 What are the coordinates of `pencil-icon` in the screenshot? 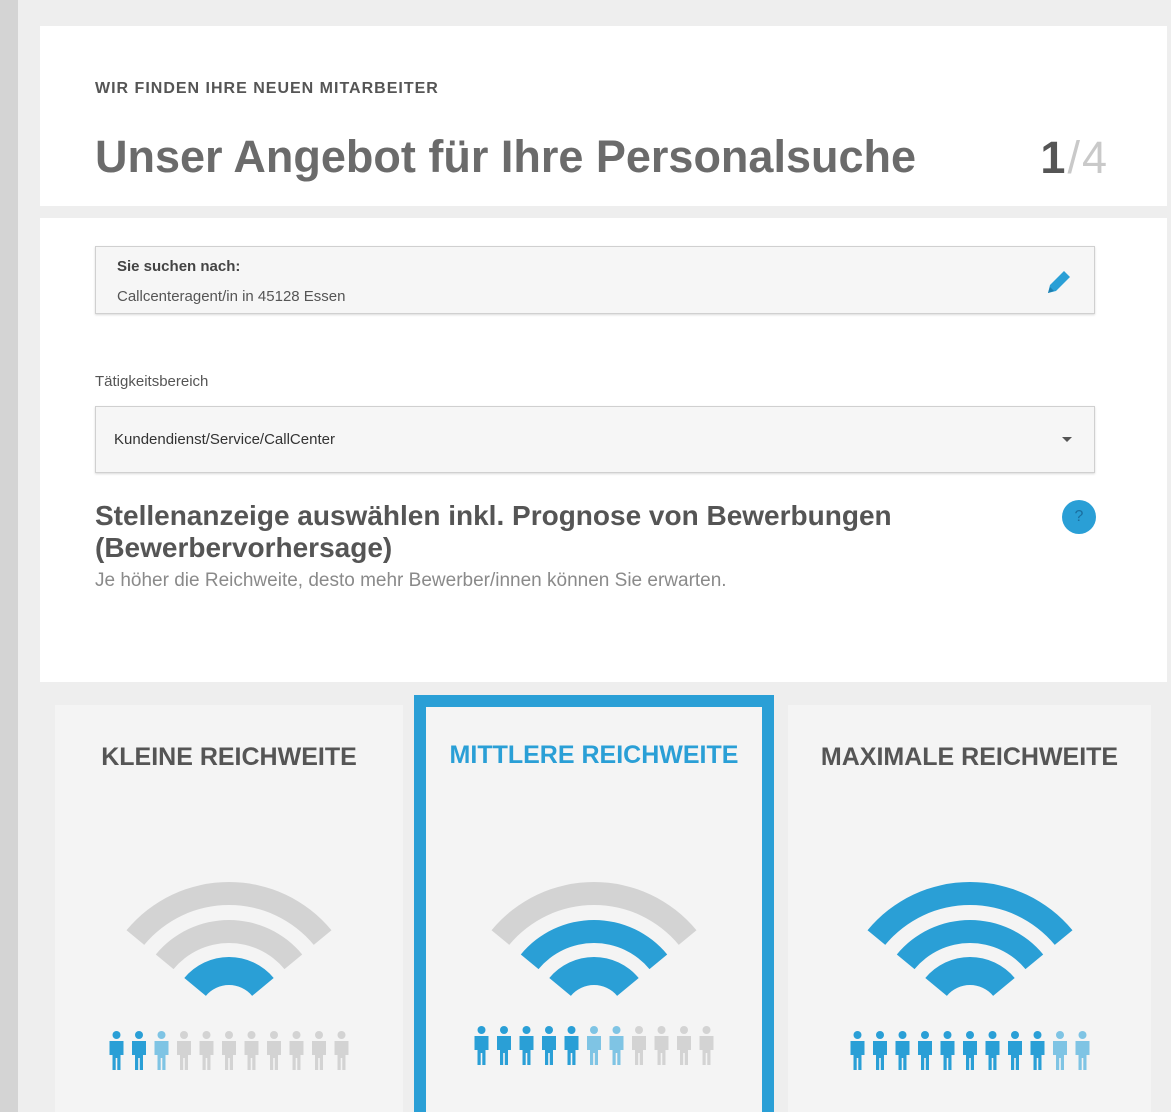 It's located at (1059, 282).